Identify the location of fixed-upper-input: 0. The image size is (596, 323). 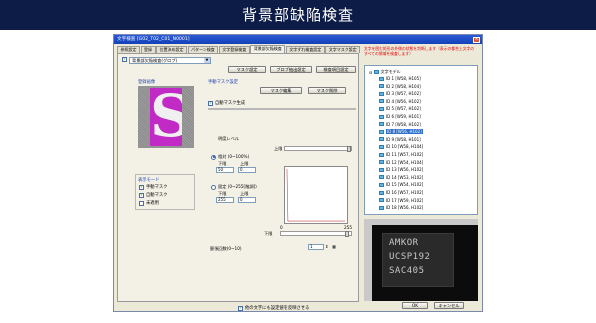
(247, 200).